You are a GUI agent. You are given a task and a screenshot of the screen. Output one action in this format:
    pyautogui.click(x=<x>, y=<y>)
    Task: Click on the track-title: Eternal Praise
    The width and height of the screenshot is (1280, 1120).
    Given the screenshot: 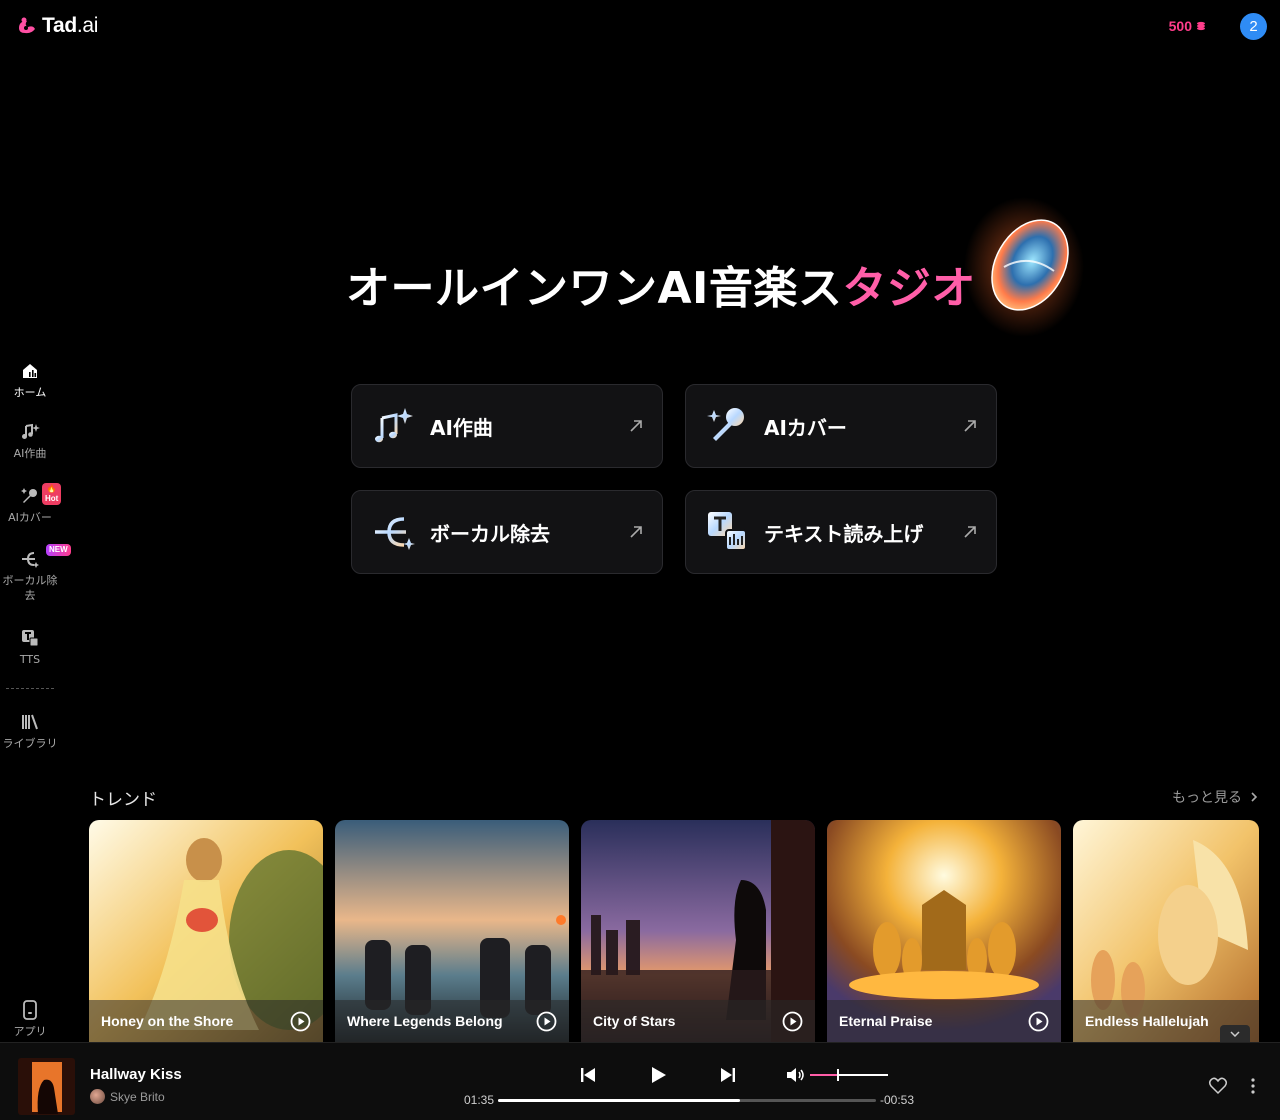 What is the action you would take?
    pyautogui.click(x=886, y=1021)
    